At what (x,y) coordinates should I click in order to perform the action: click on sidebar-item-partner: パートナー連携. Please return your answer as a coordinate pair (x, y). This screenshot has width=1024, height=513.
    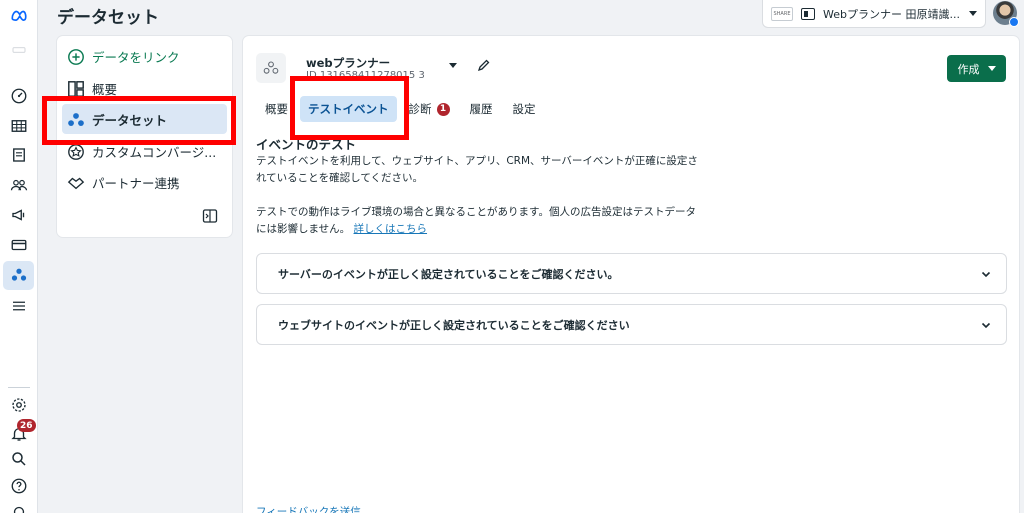
    Looking at the image, I should click on (123, 182).